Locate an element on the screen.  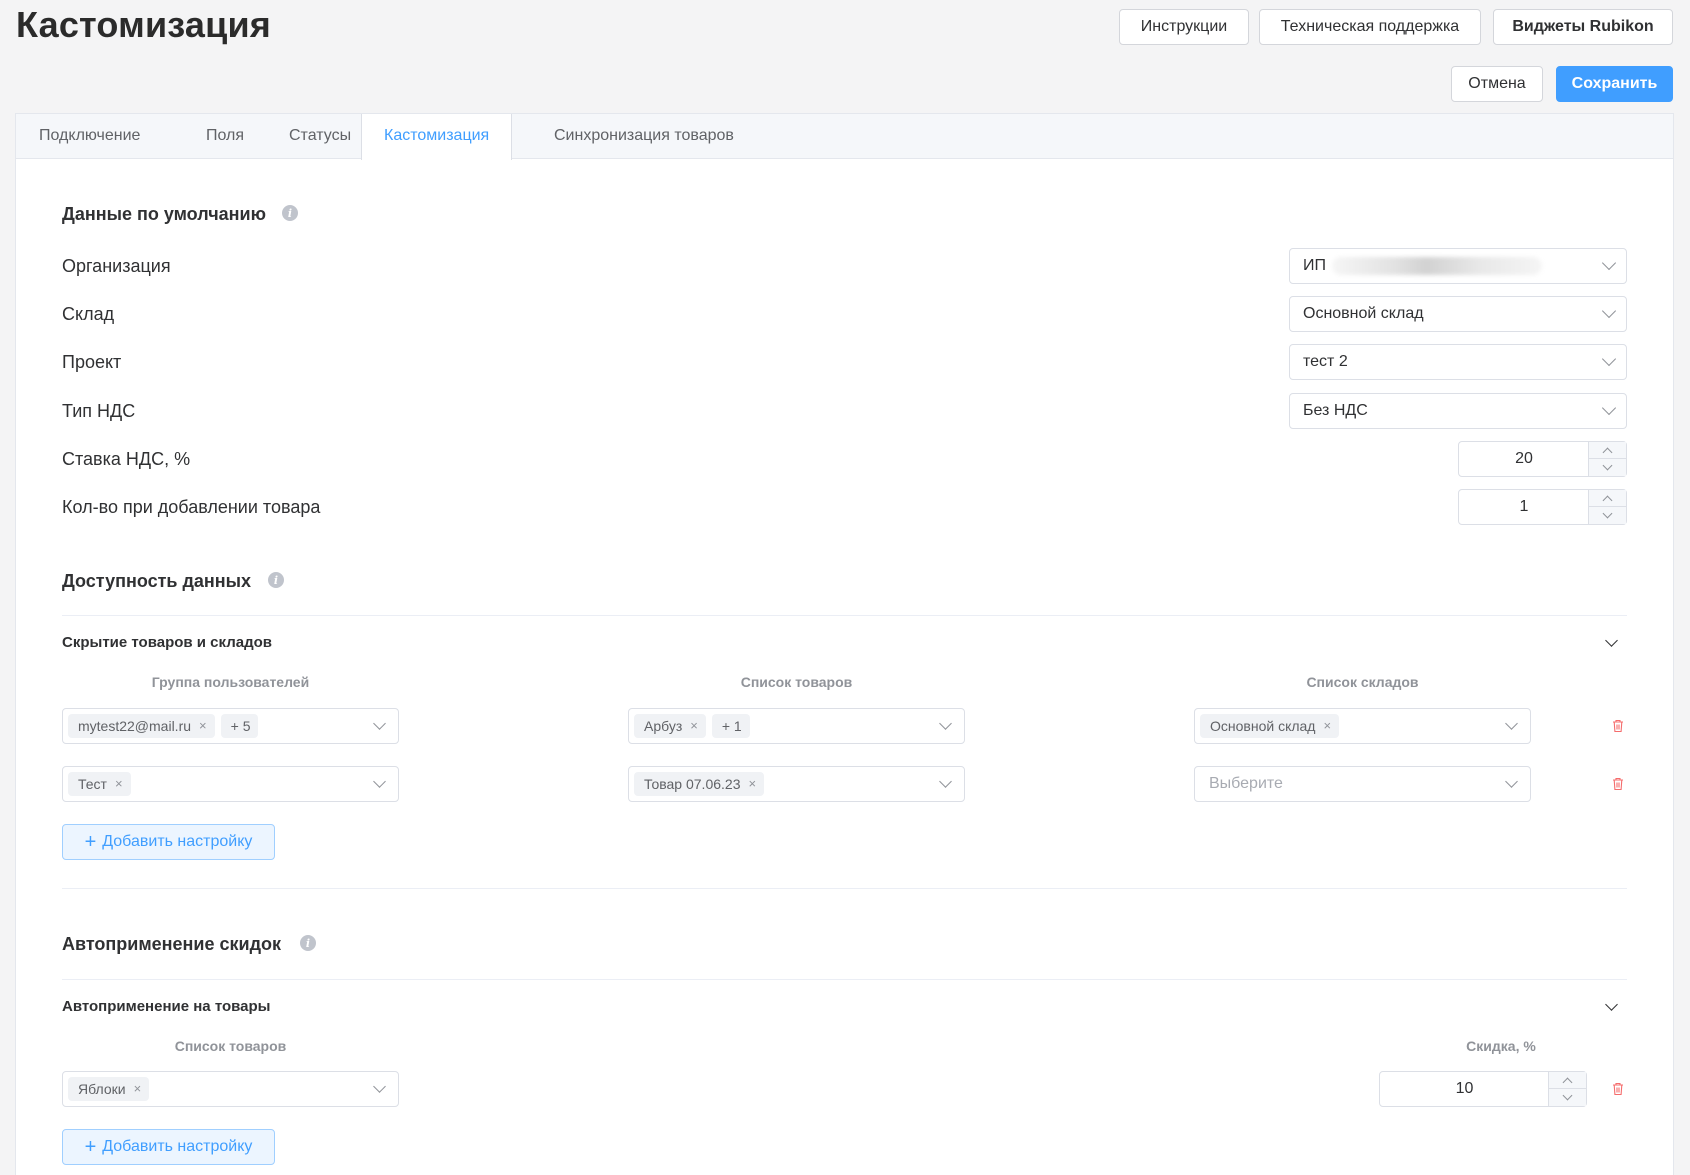
user-group-tag: mytest22@mail.ru × is located at coordinates (141, 726).